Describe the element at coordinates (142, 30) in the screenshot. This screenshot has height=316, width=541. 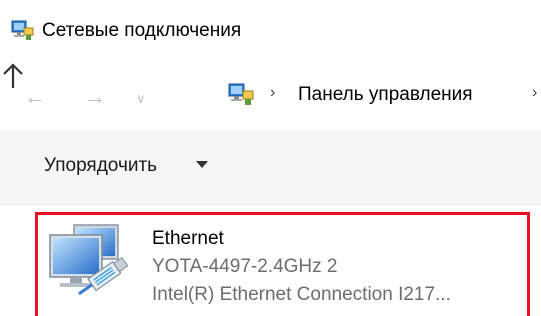
I see `window-title: Сетевые подключения` at that location.